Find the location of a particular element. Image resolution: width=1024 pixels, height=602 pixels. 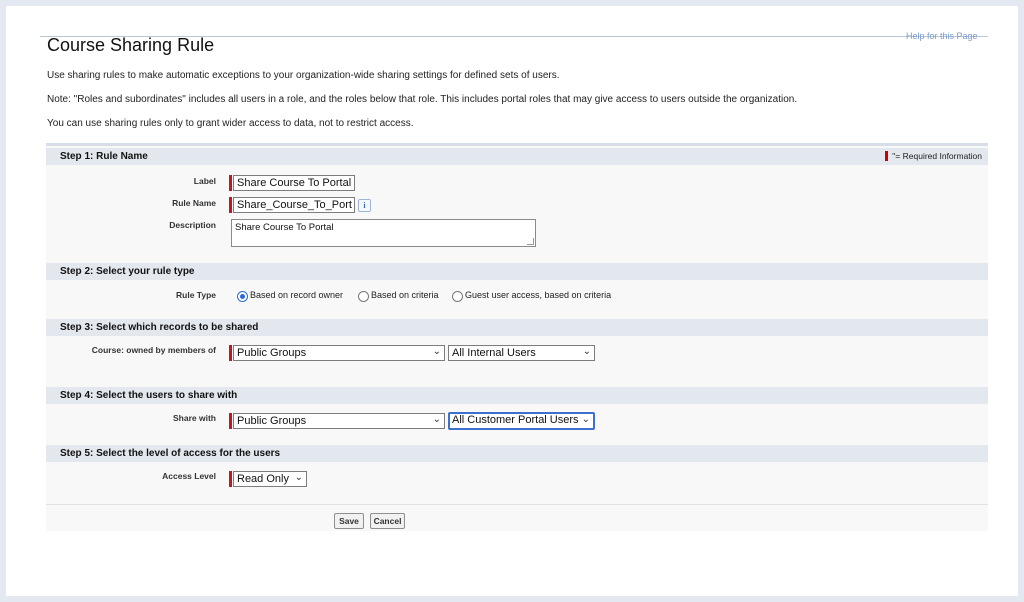

step4-title: Step 4: Select the users to share with is located at coordinates (149, 395).